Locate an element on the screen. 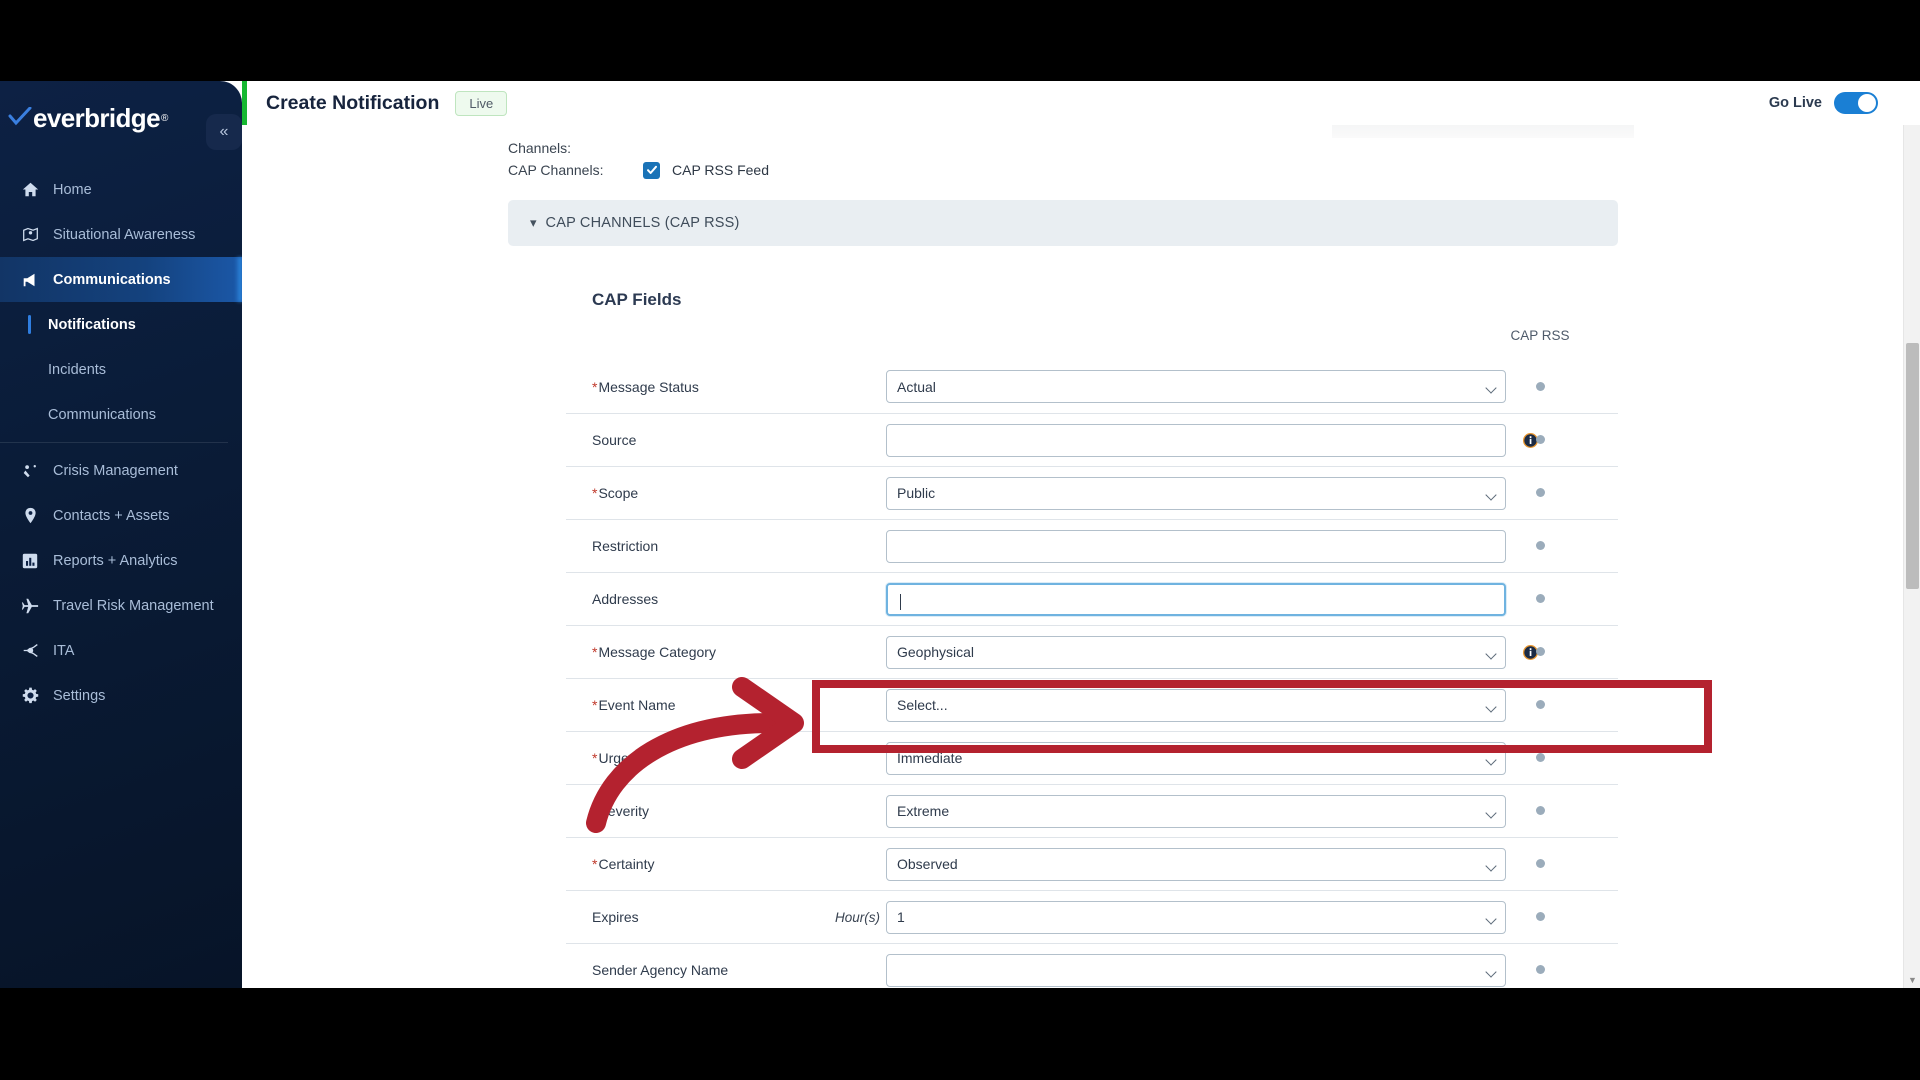  cap-field-row: Source is located at coordinates (1092, 439).